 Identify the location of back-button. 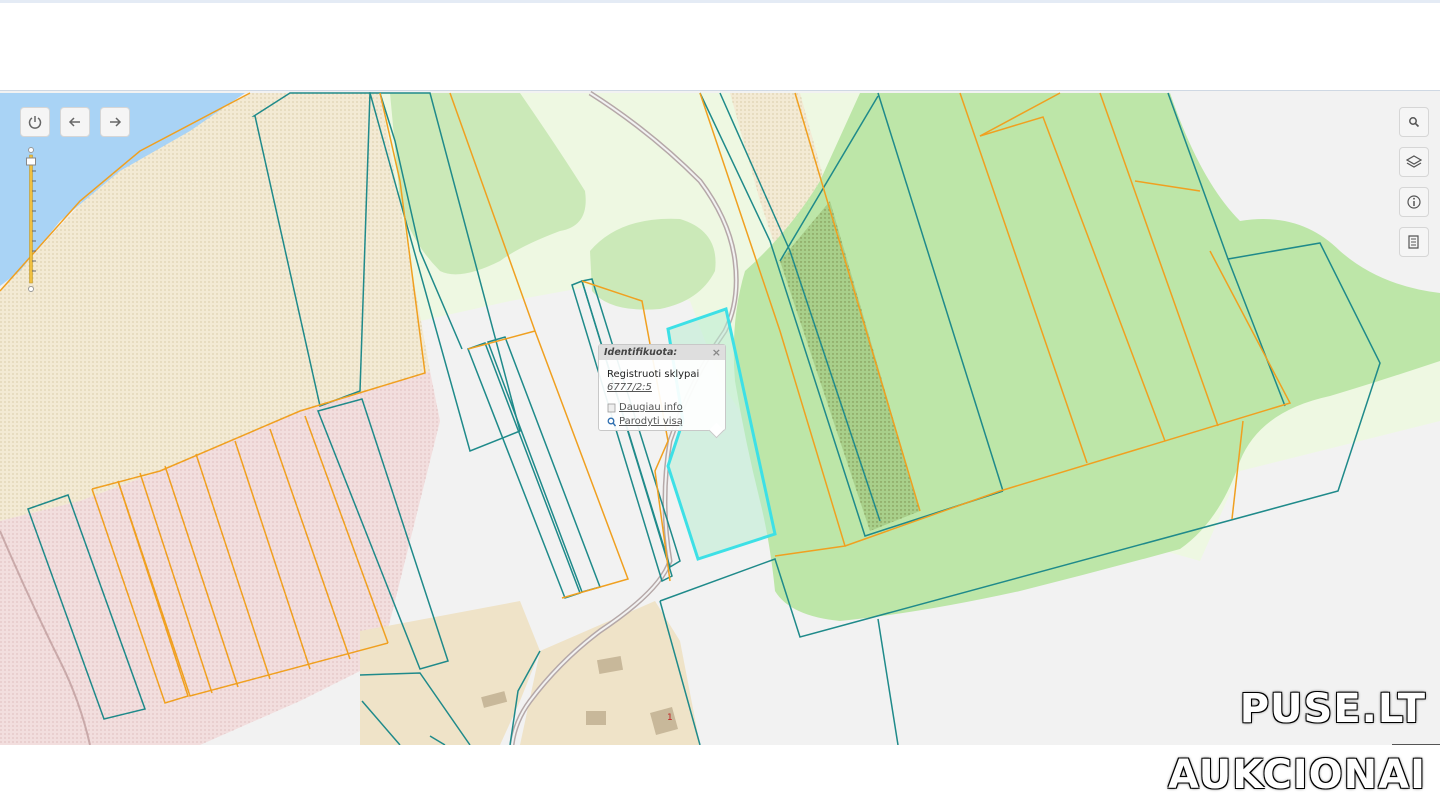
(75, 122).